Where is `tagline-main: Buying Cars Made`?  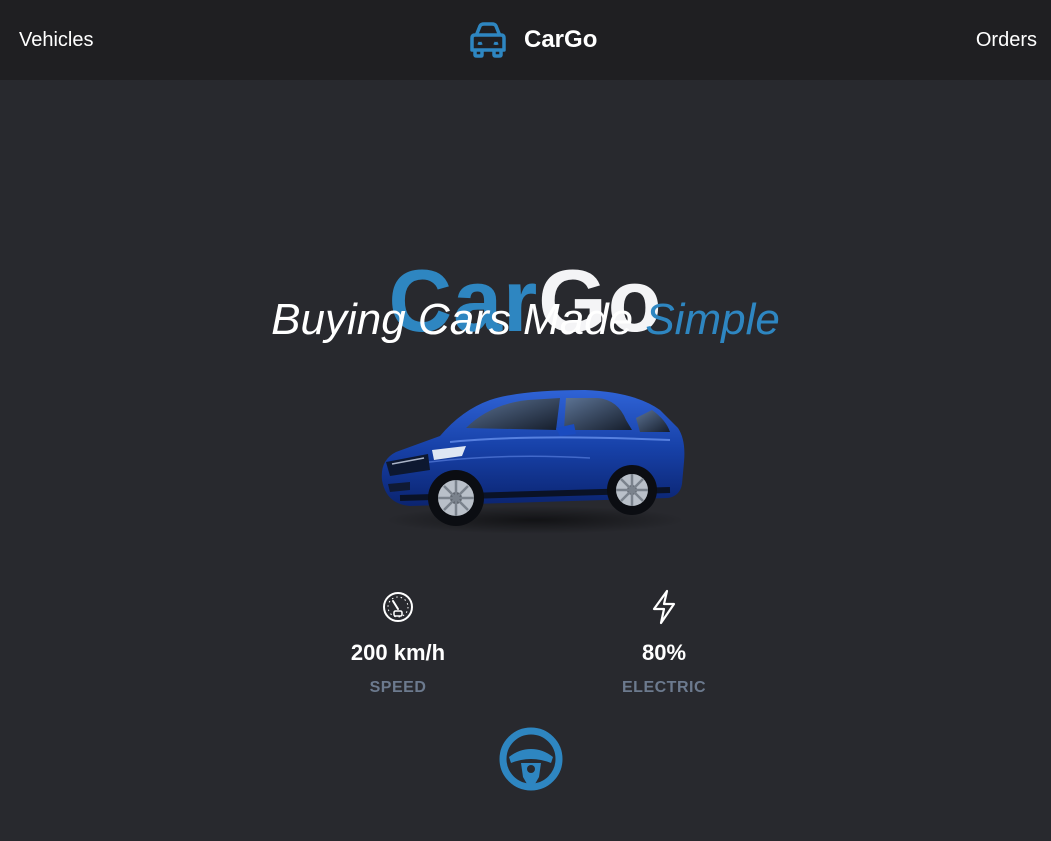 tagline-main: Buying Cars Made is located at coordinates (458, 319).